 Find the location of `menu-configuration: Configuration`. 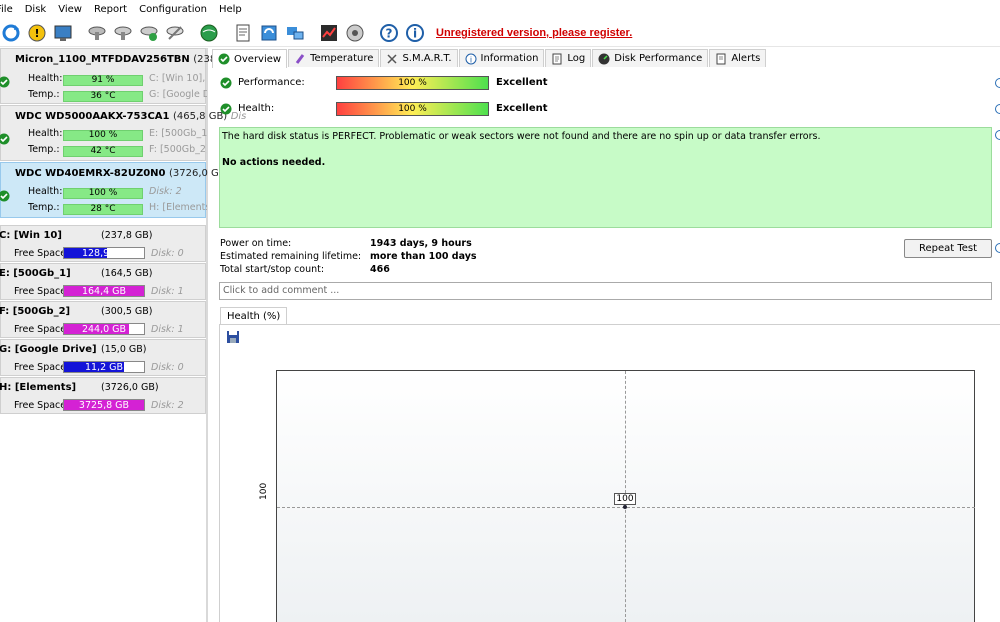

menu-configuration: Configuration is located at coordinates (173, 10).